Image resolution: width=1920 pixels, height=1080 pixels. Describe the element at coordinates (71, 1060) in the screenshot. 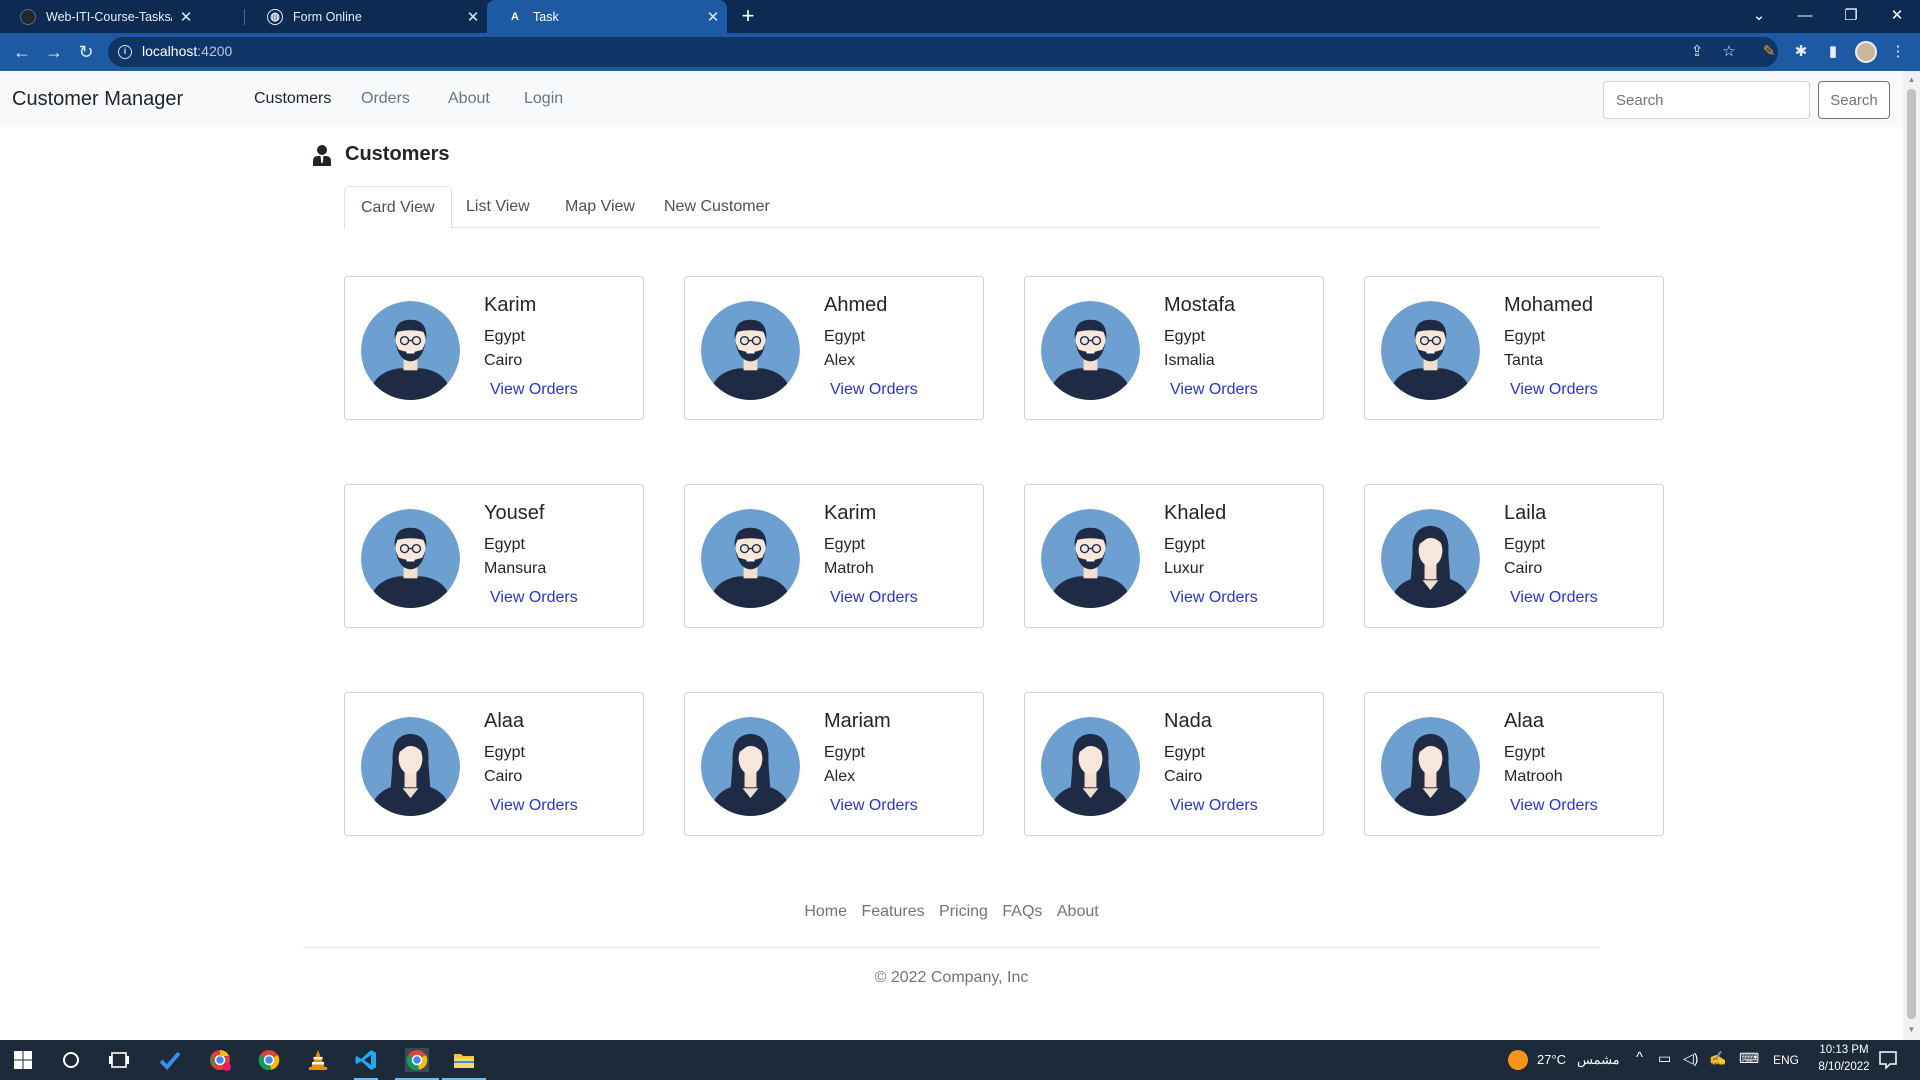

I see `cortana-search-icon` at that location.